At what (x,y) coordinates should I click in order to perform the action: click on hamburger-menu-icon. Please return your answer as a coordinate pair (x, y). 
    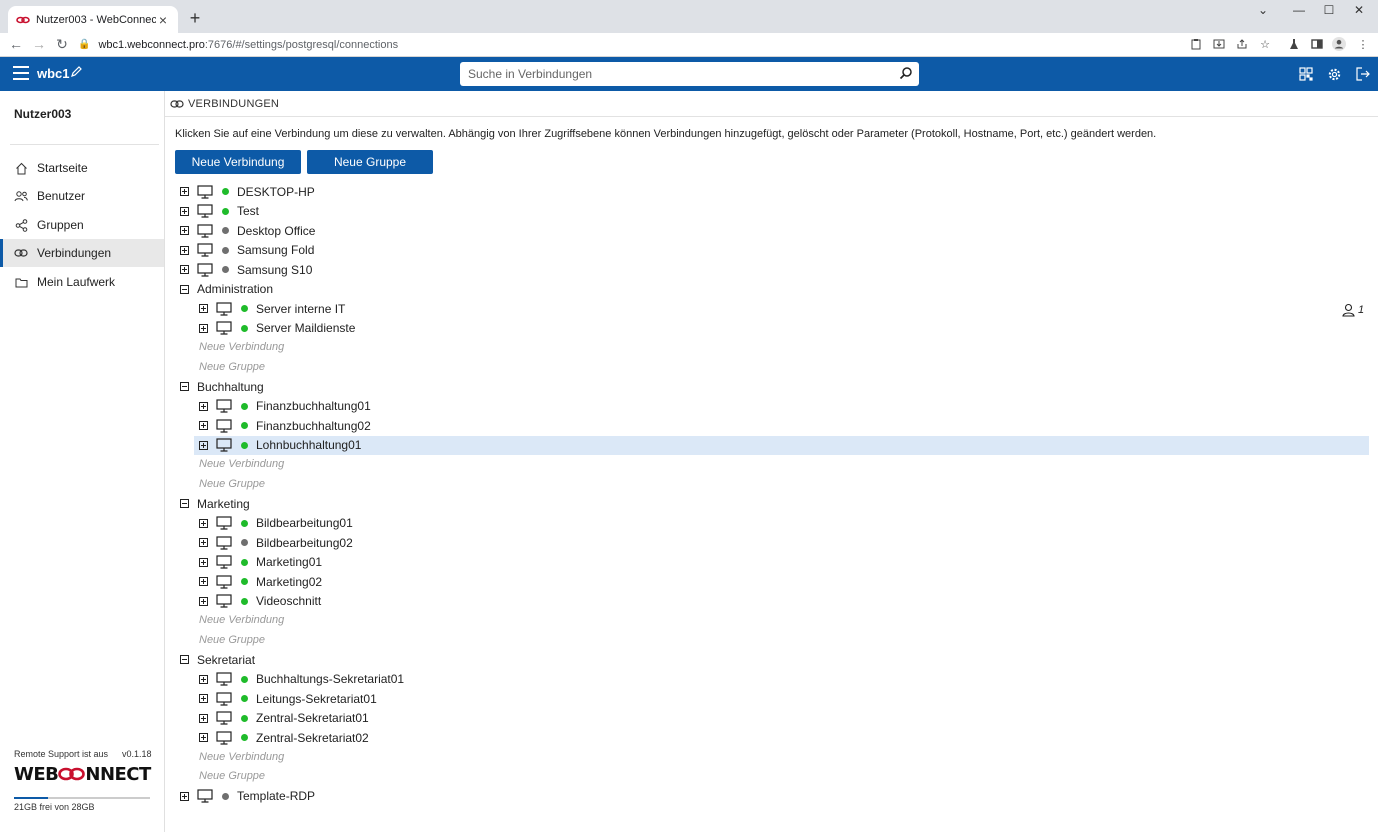
    Looking at the image, I should click on (21, 73).